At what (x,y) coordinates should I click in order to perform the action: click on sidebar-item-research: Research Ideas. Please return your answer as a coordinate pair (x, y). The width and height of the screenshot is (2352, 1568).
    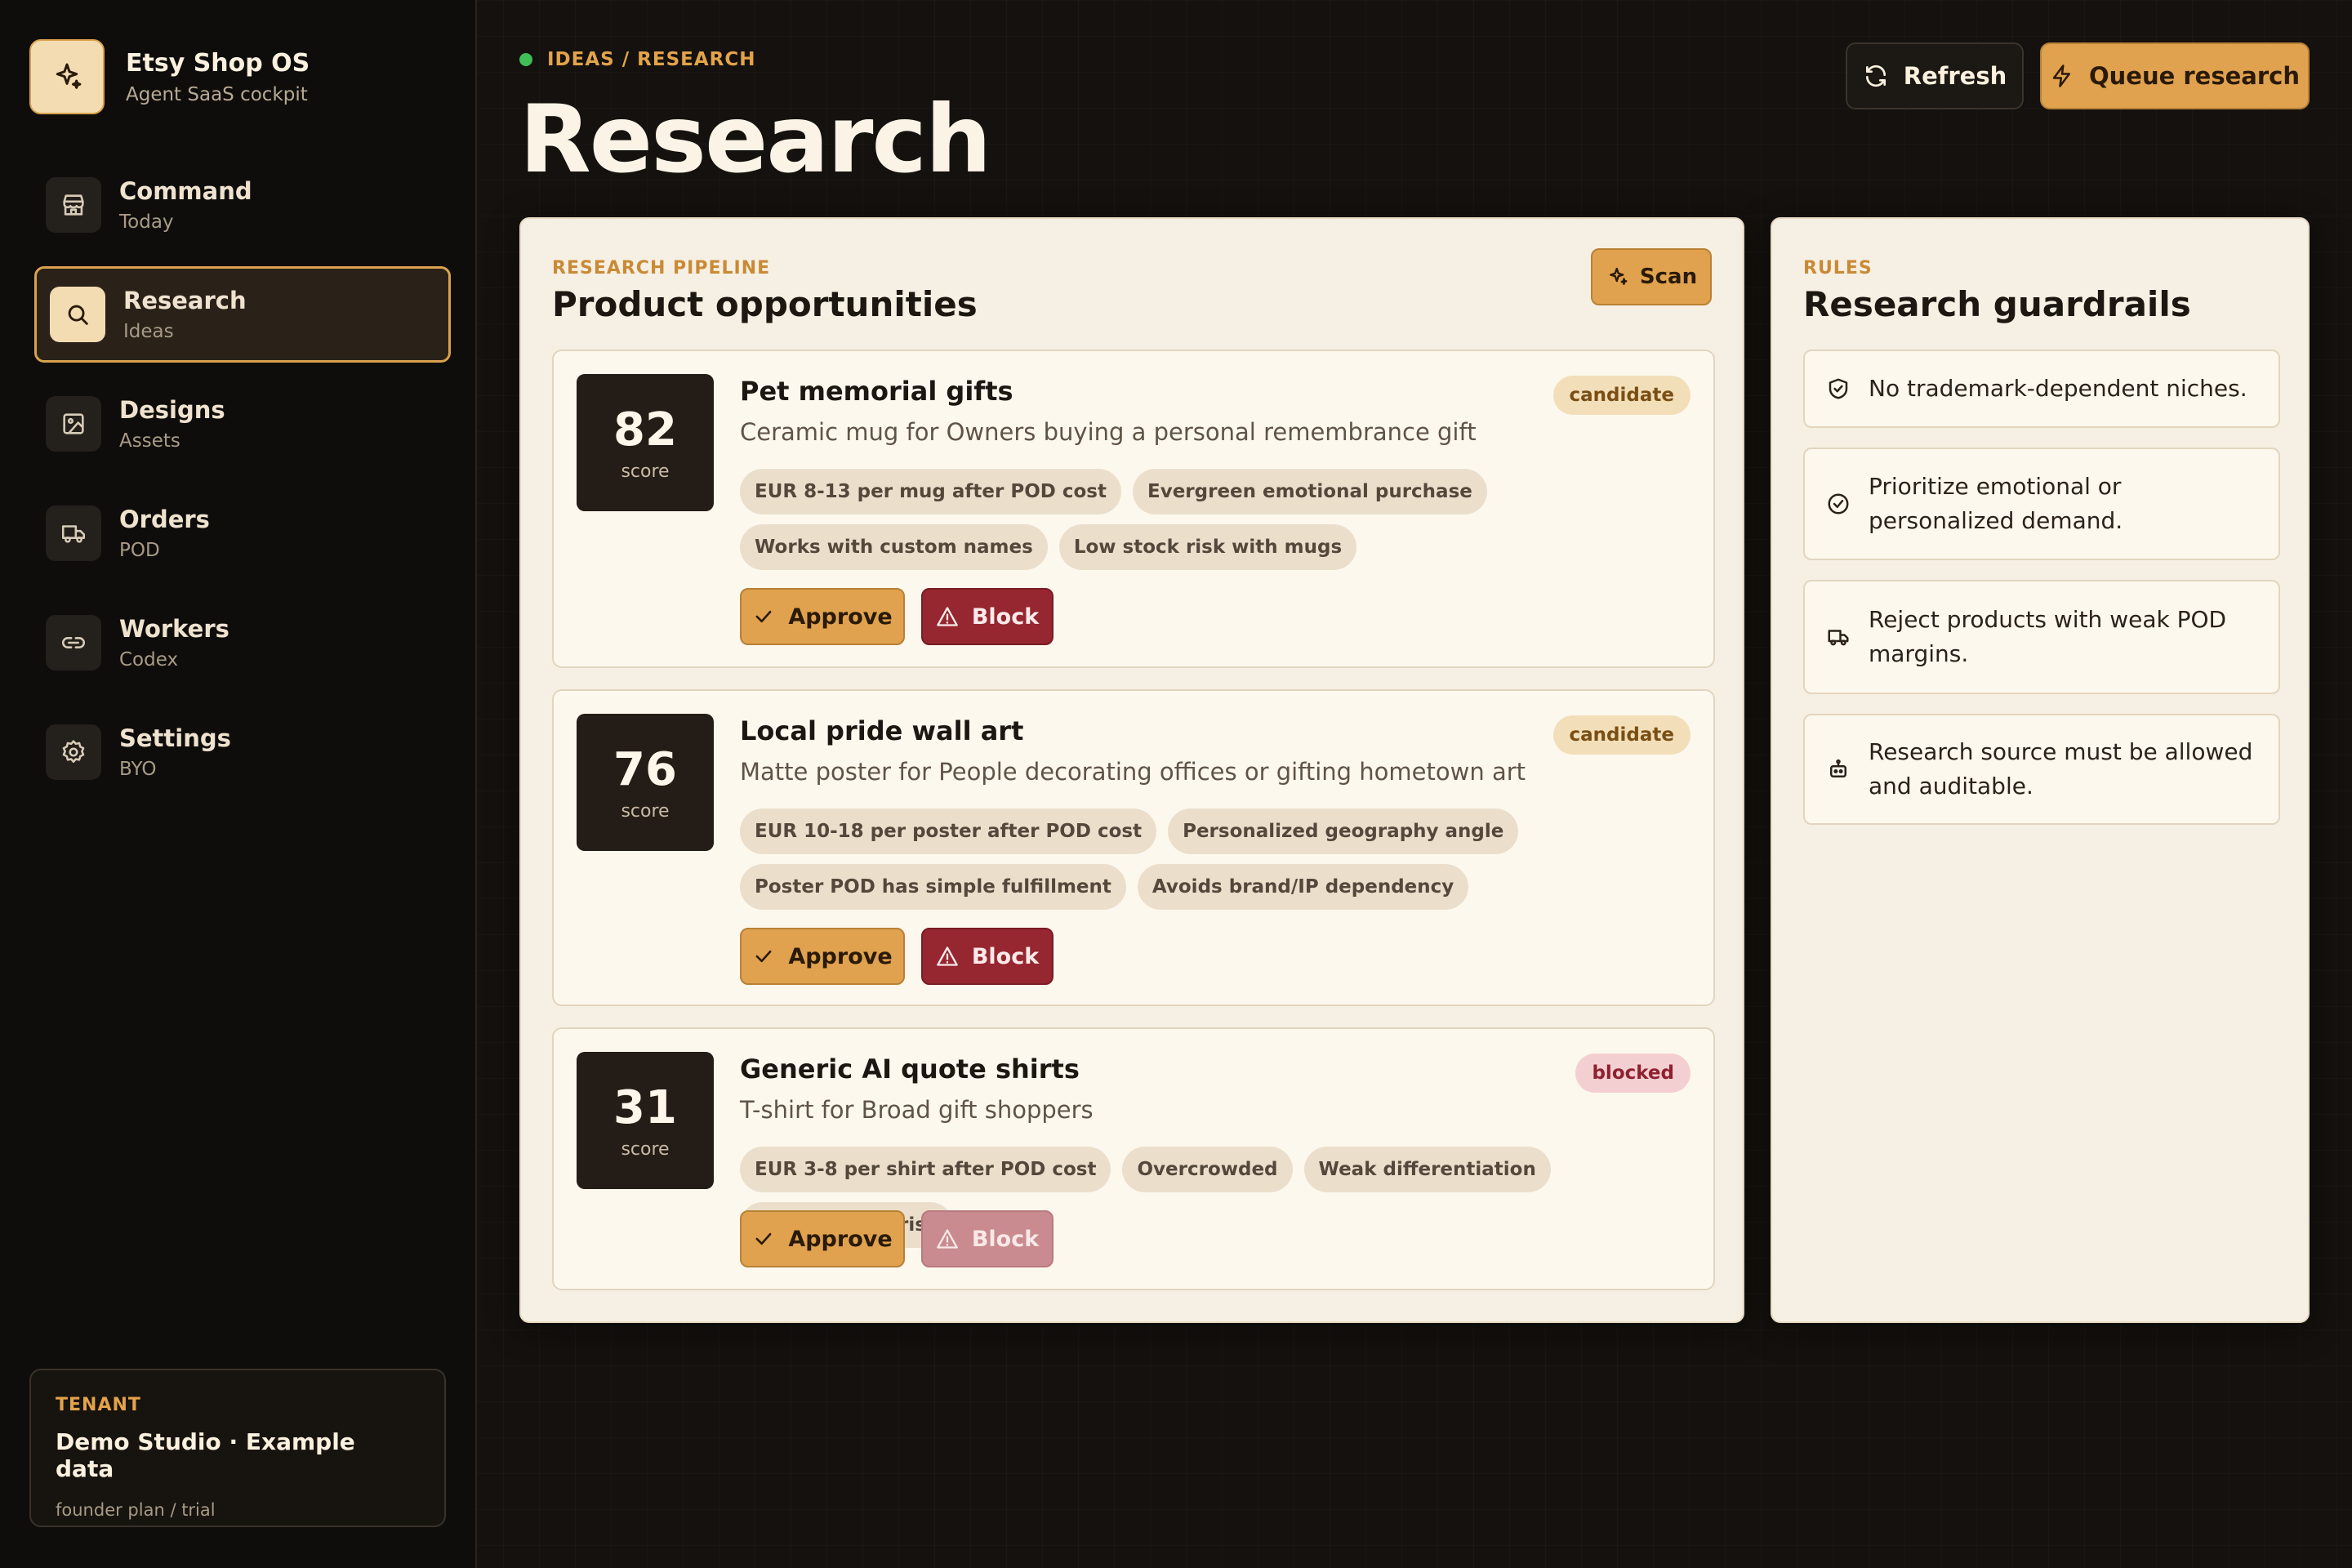
    Looking at the image, I should click on (242, 314).